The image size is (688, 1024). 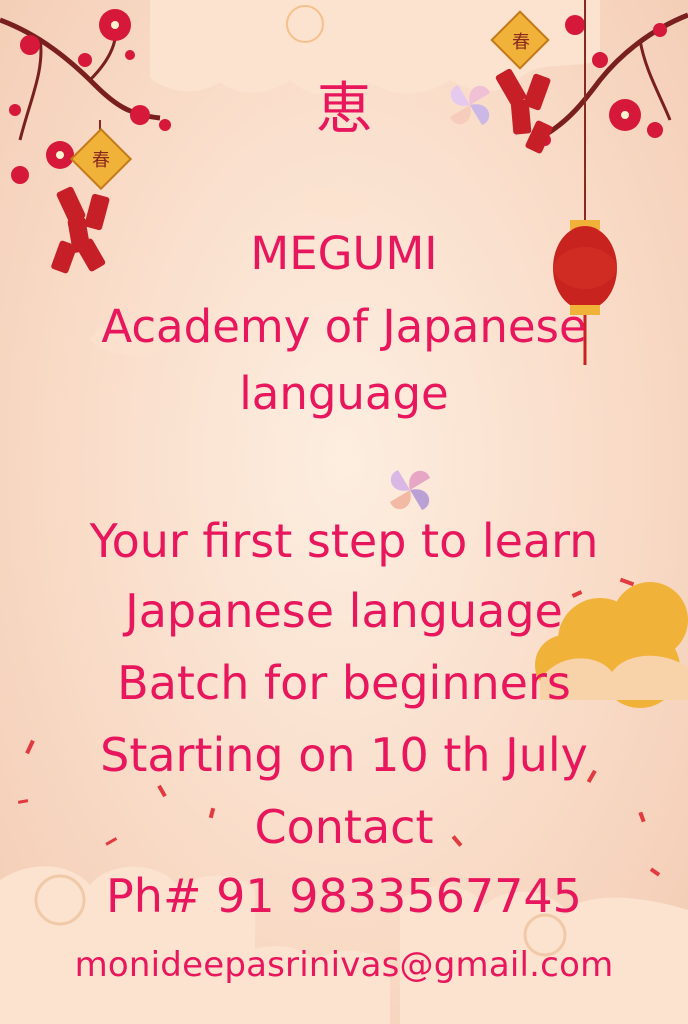 What do you see at coordinates (344, 755) in the screenshot?
I see `start-date: Starting on 10 th July` at bounding box center [344, 755].